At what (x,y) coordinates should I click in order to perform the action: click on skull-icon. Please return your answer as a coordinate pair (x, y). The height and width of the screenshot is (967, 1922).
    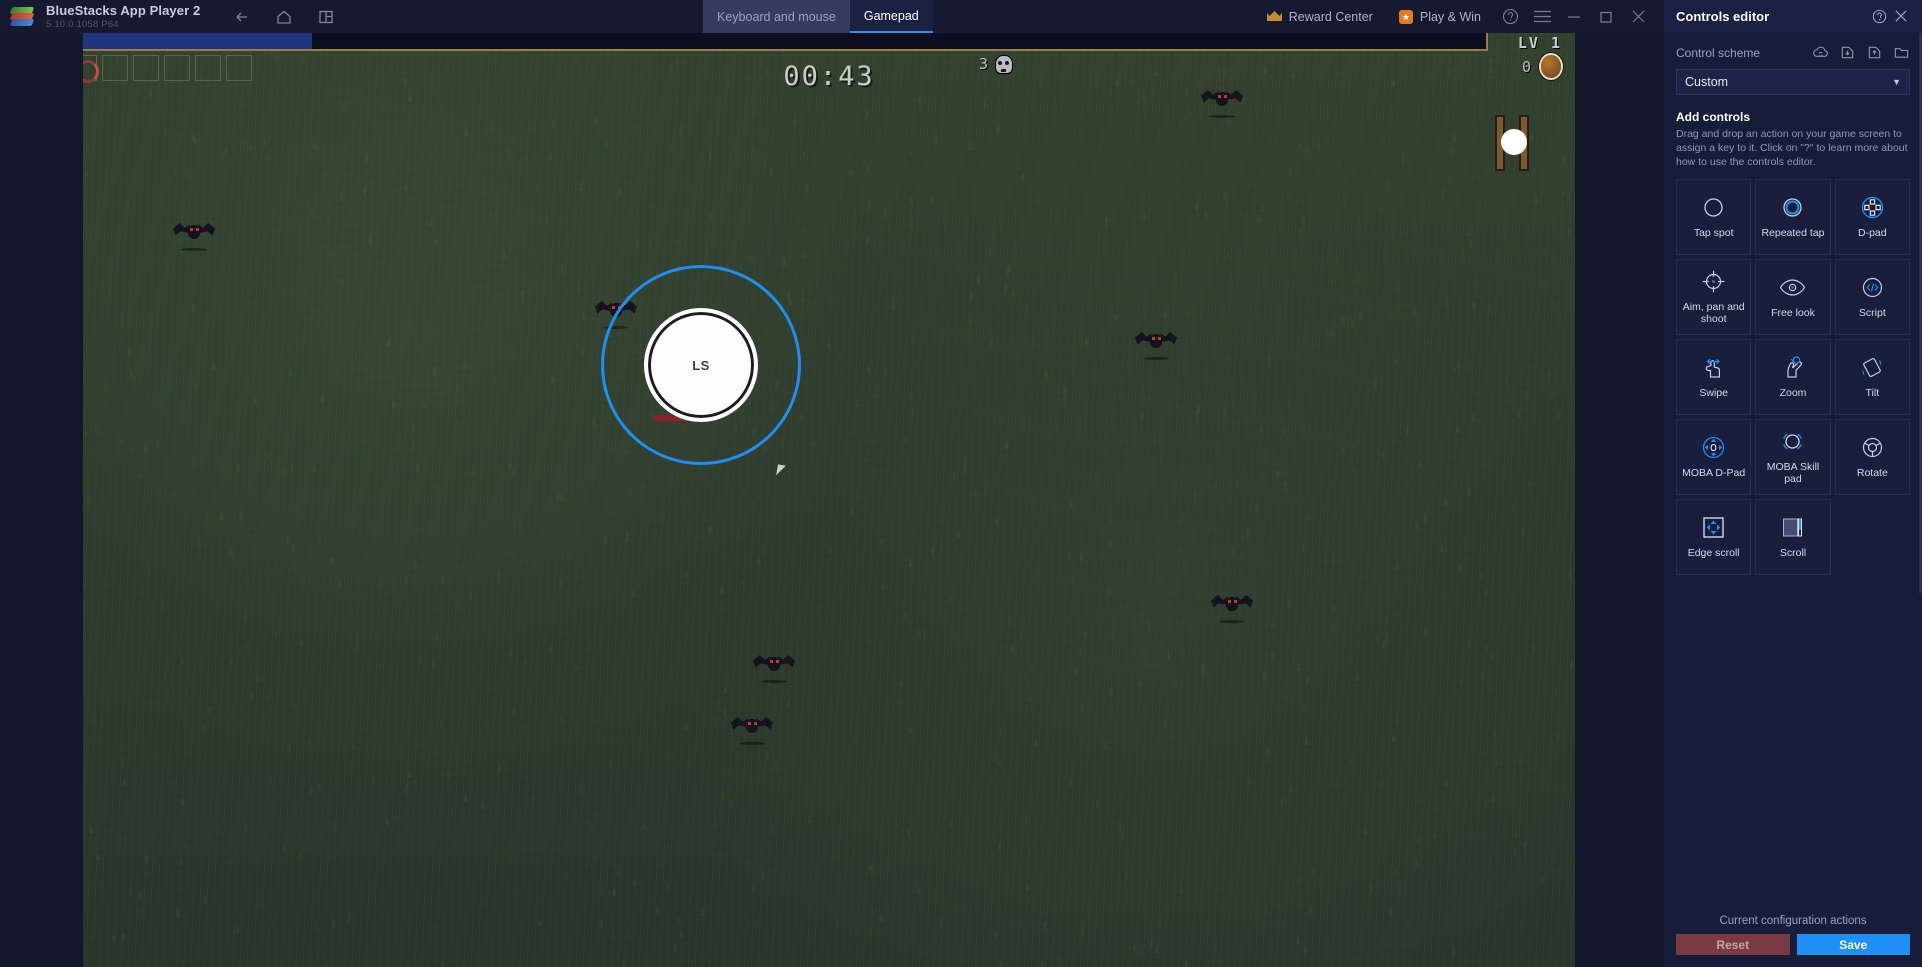
    Looking at the image, I should click on (1004, 64).